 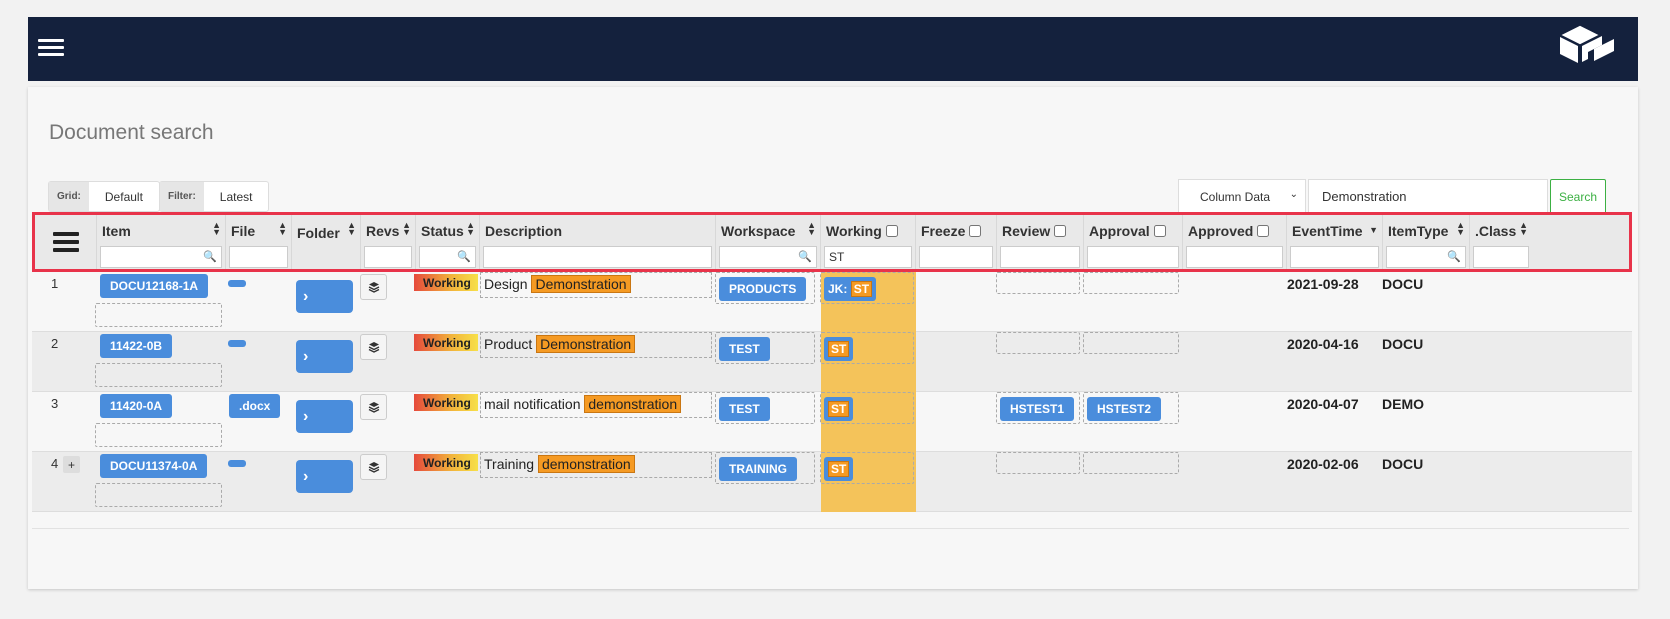 What do you see at coordinates (1159, 231) in the screenshot?
I see `approval-checkbox` at bounding box center [1159, 231].